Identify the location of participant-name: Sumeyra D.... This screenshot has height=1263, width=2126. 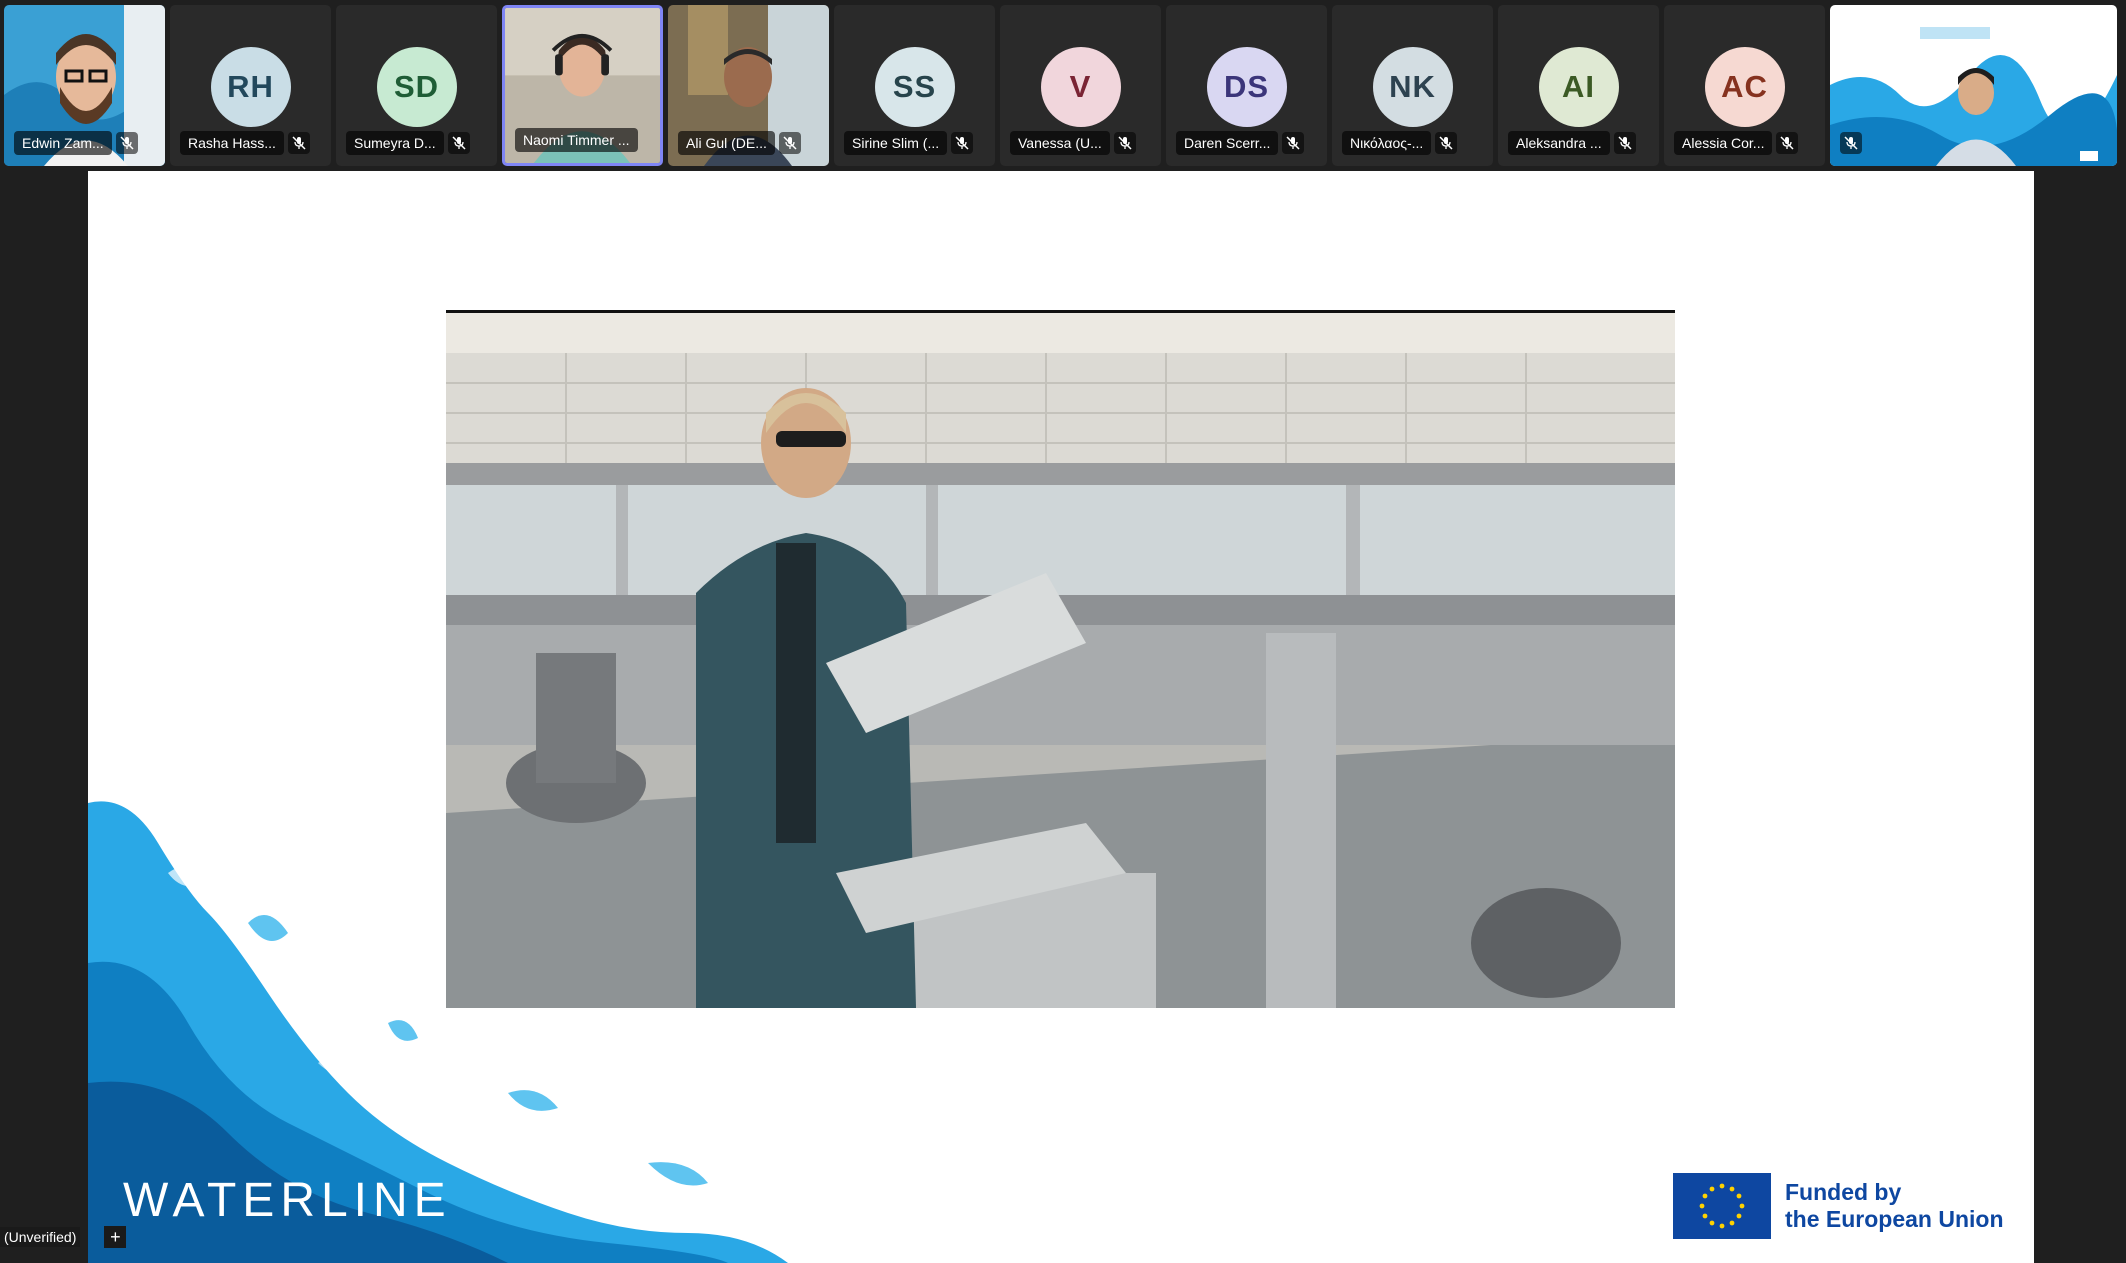
(395, 143).